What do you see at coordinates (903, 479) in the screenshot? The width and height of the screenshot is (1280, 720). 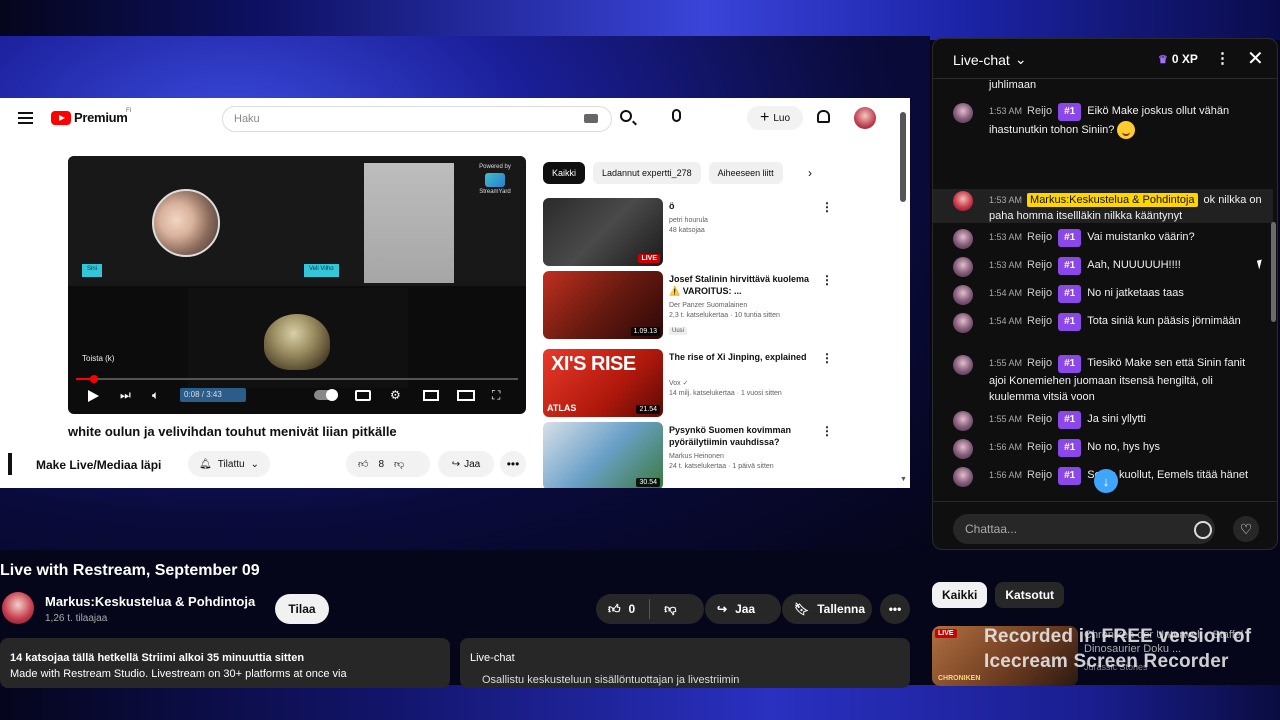 I see `scroll-down-arrow-icon: ▼` at bounding box center [903, 479].